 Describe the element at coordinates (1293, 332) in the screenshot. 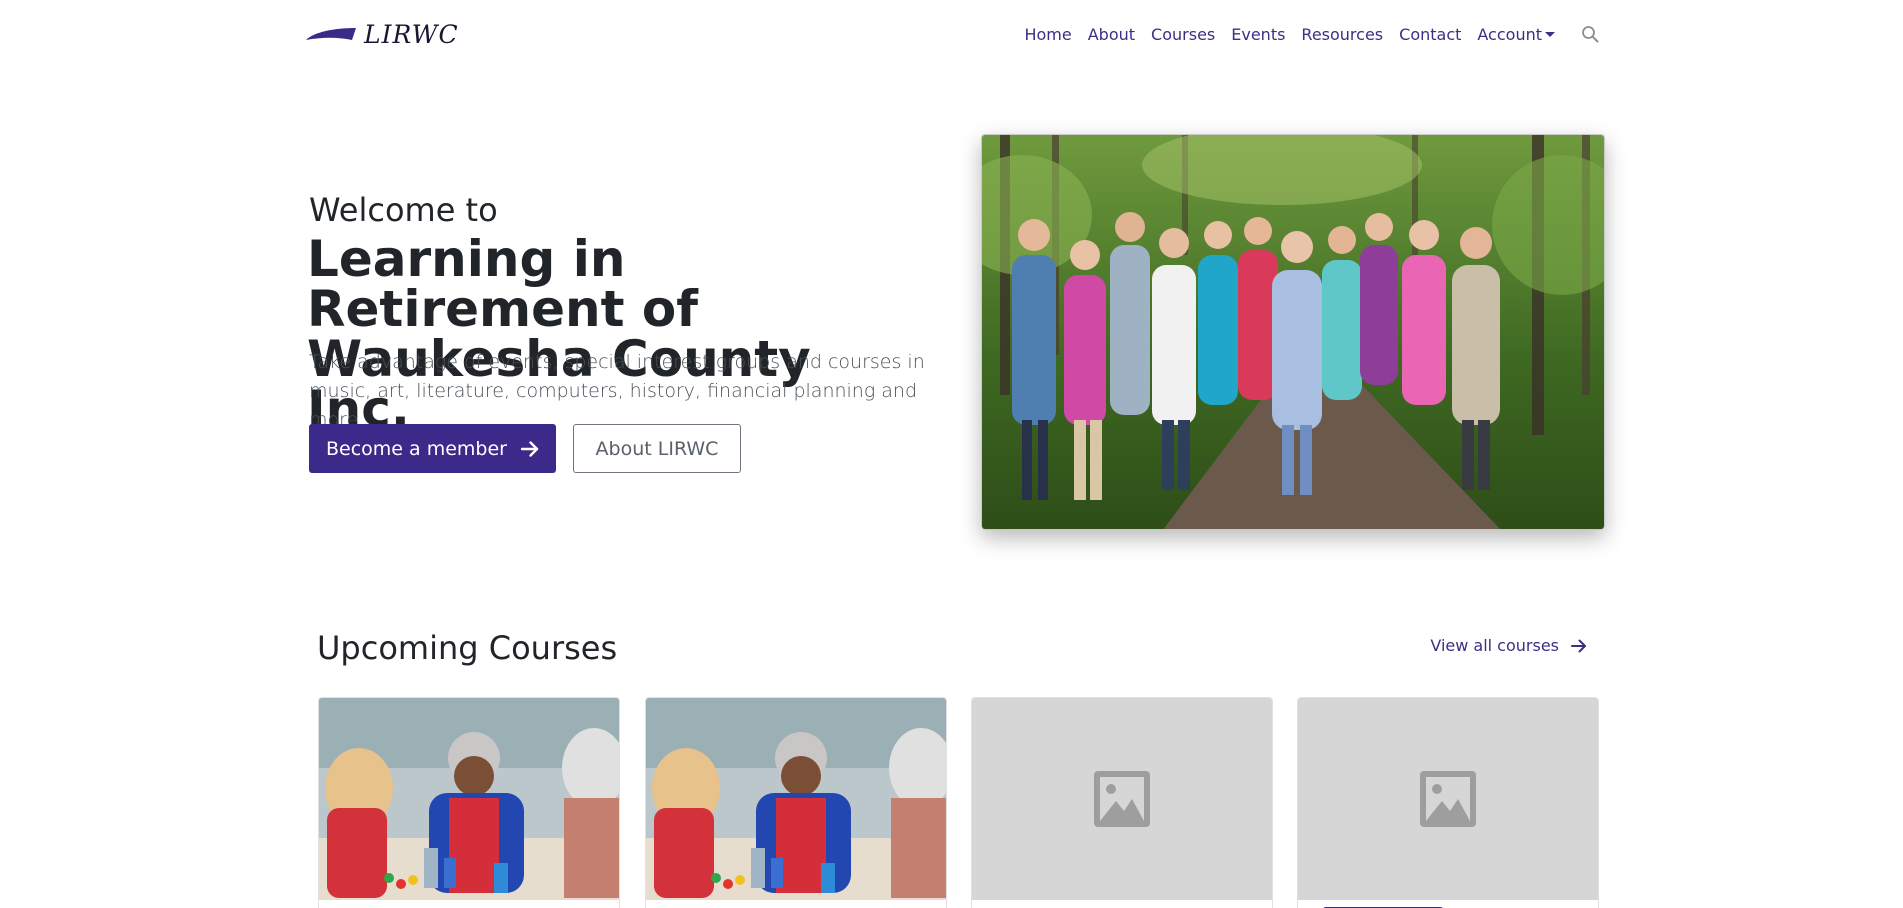

I see `group-hike-photo` at that location.